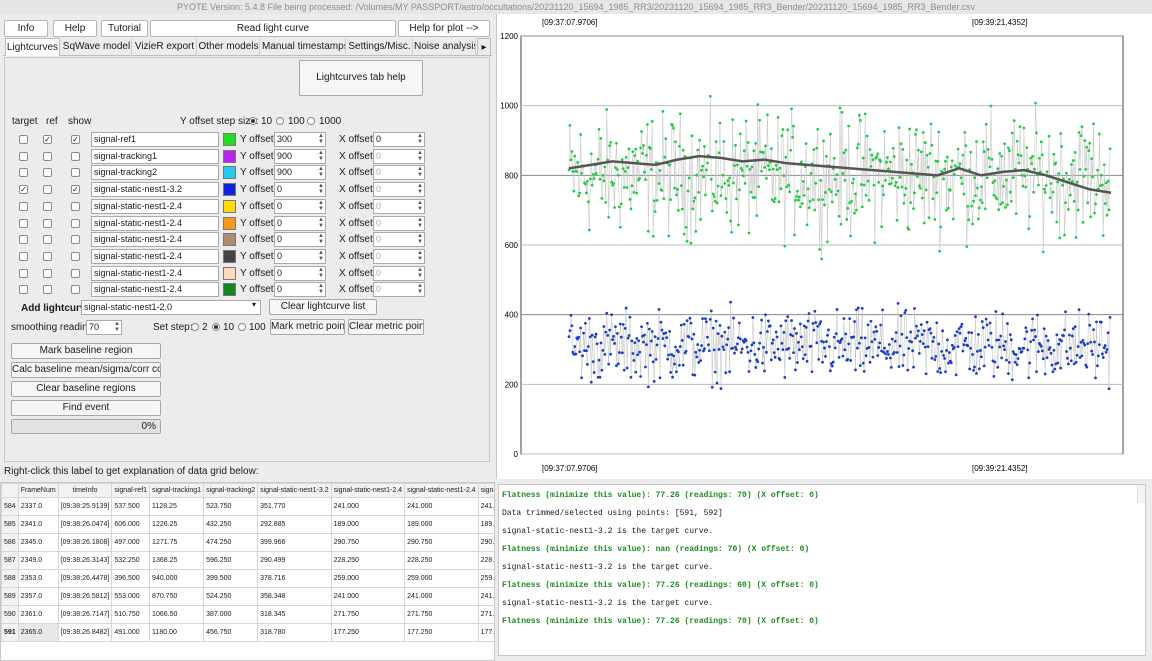 This screenshot has width=1152, height=661. I want to click on table-cell: 940.000, so click(177, 578).